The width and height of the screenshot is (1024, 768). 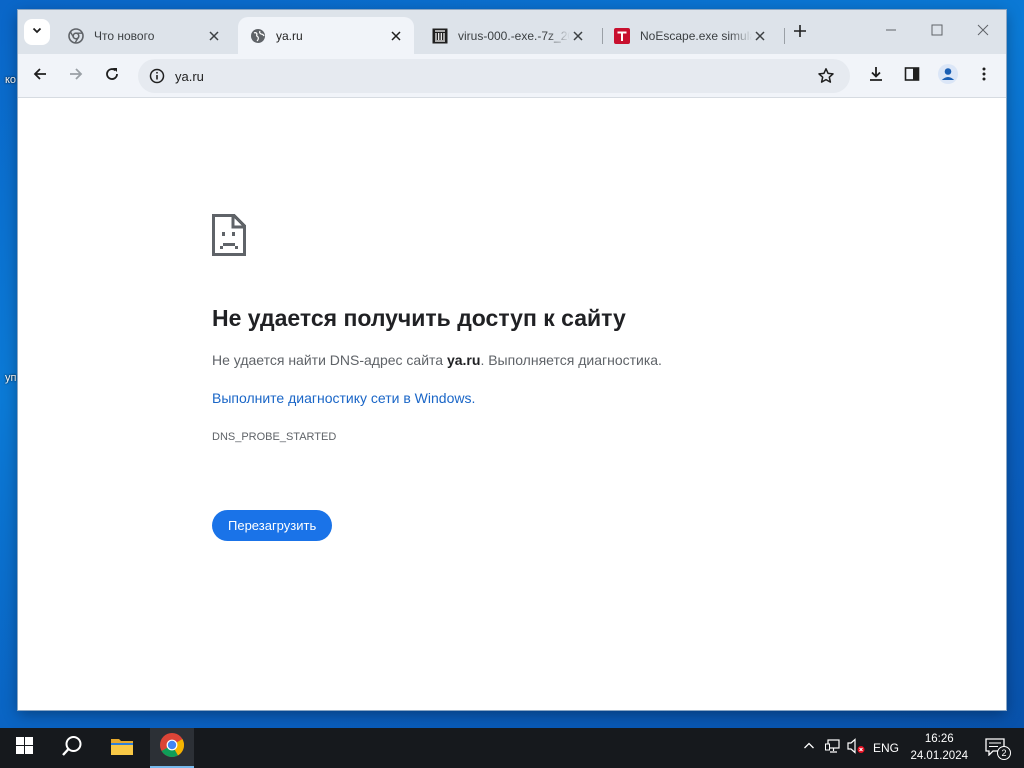 I want to click on back-button, so click(x=40, y=76).